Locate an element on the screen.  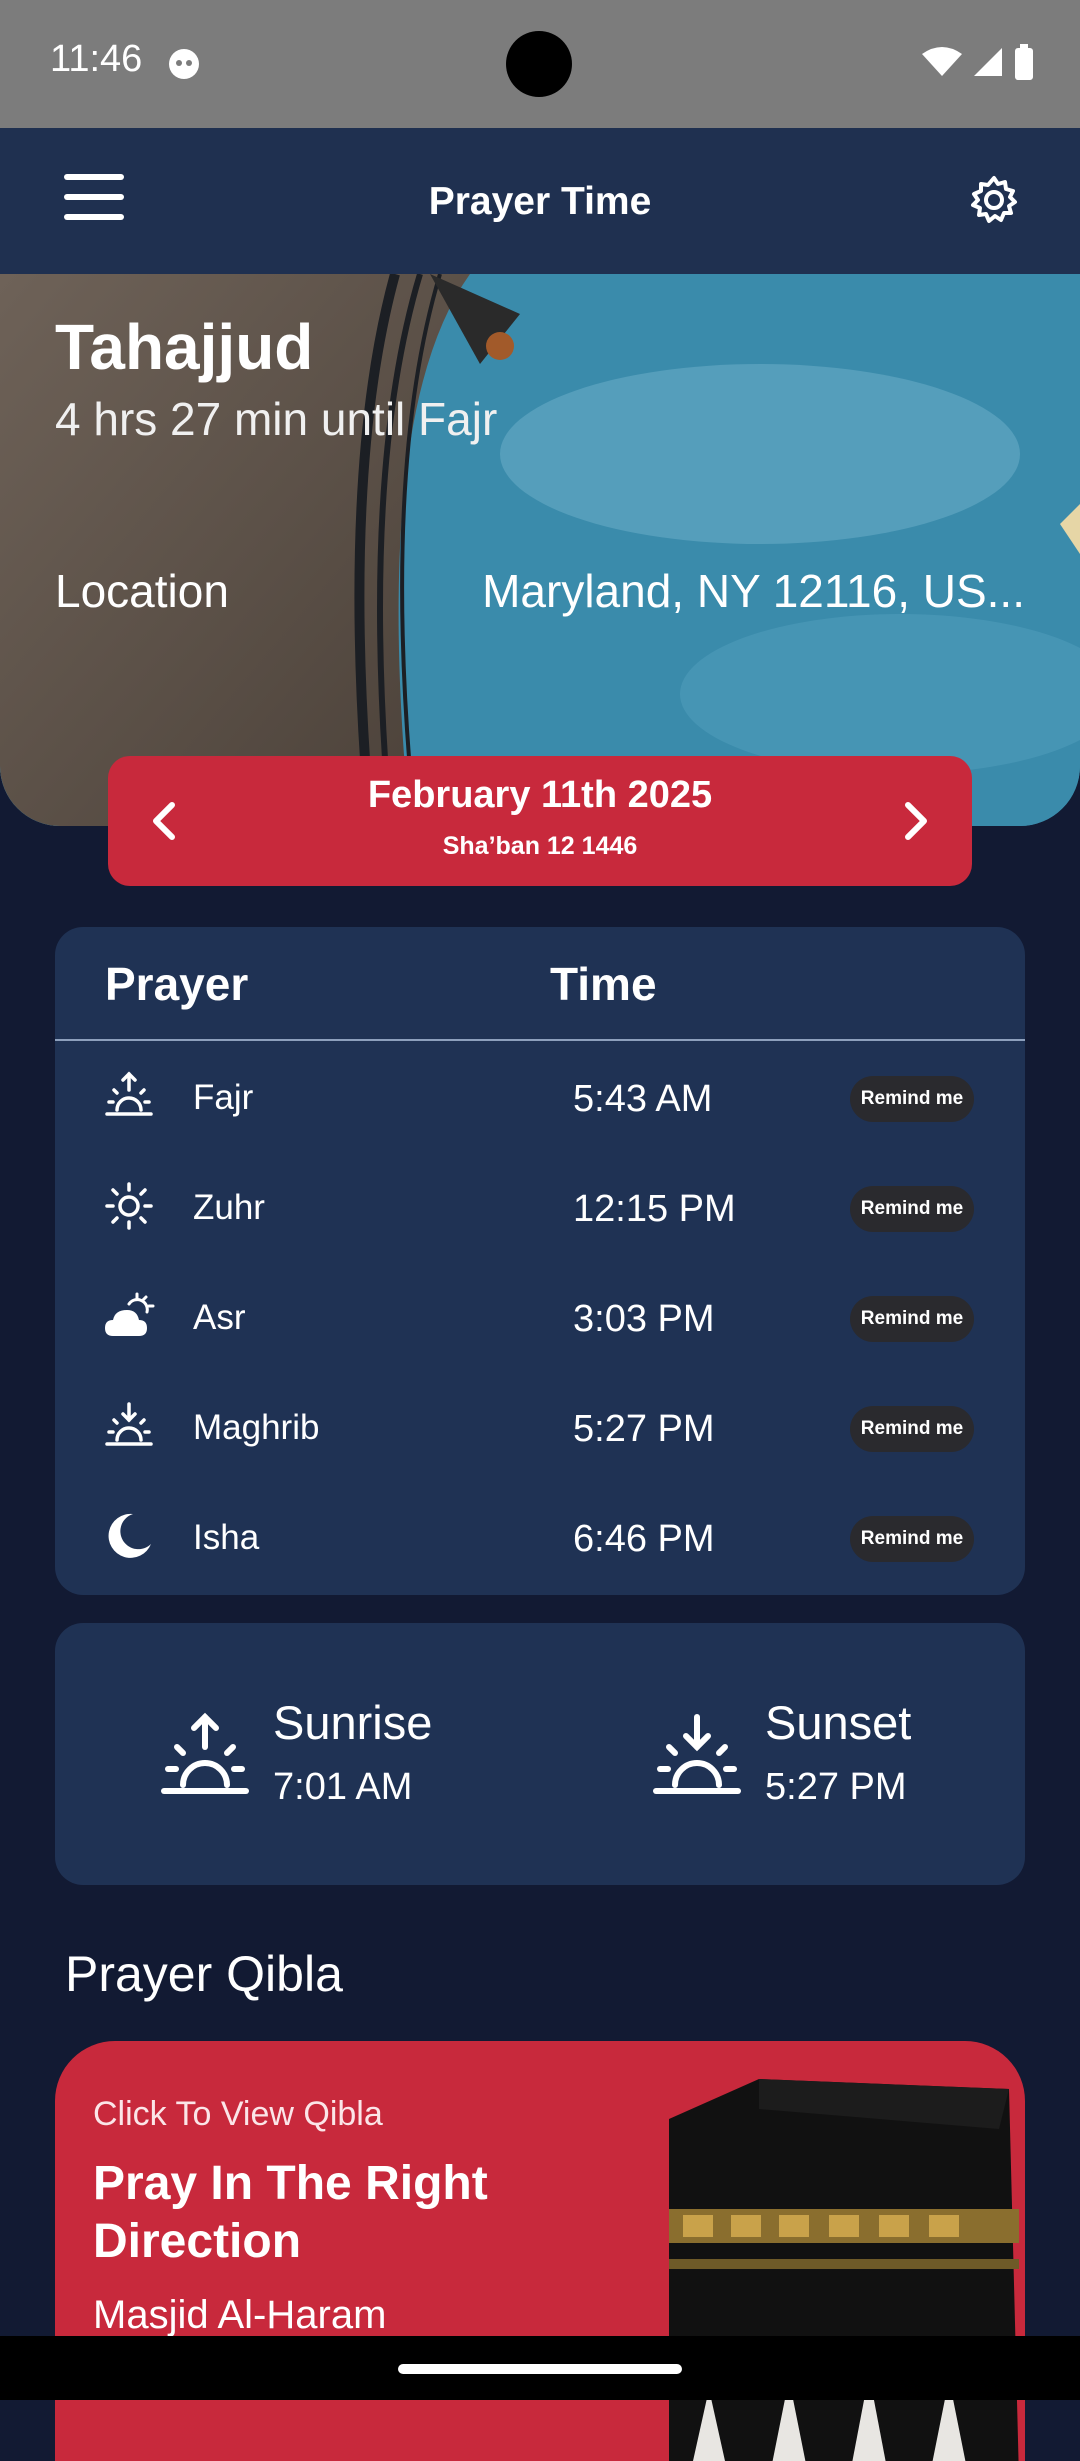
column-header-prayer: Prayer is located at coordinates (177, 984).